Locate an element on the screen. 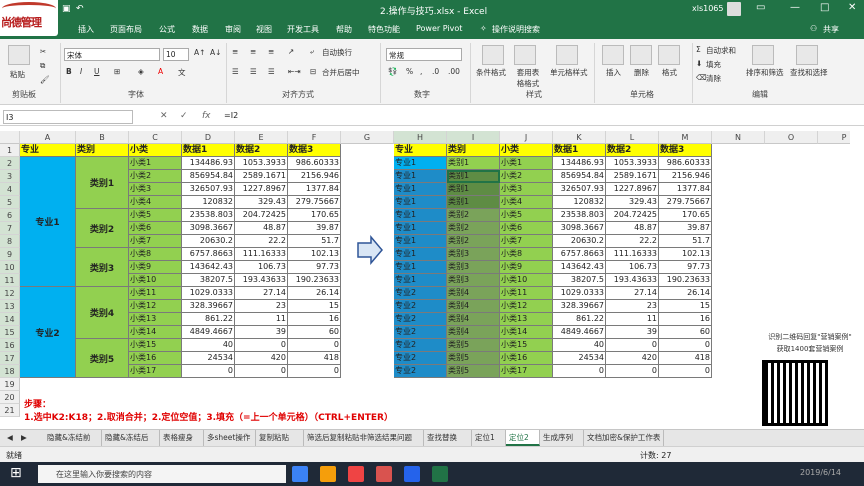 The width and height of the screenshot is (864, 486). row-header: 14 is located at coordinates (10, 319).